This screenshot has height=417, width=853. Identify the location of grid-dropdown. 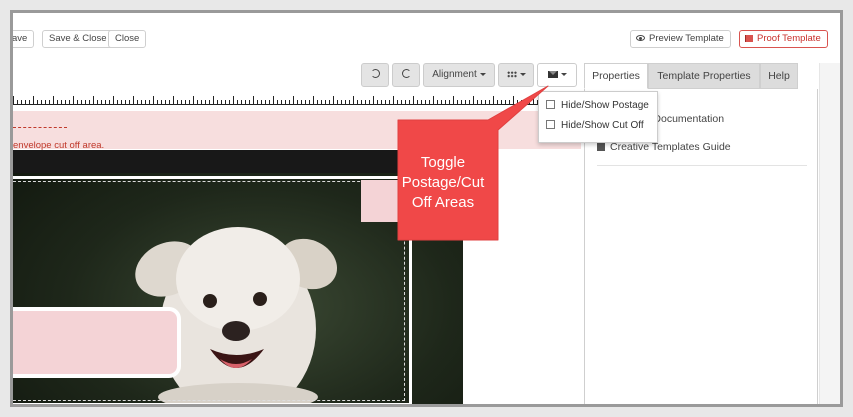
(516, 75).